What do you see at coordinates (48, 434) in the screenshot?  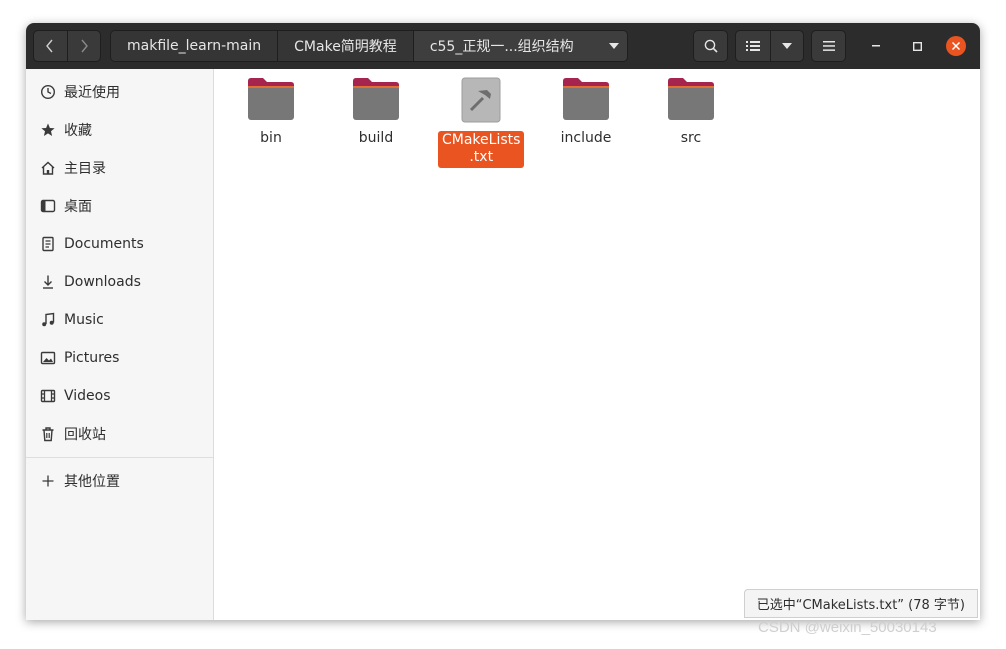 I see `trash-icon` at bounding box center [48, 434].